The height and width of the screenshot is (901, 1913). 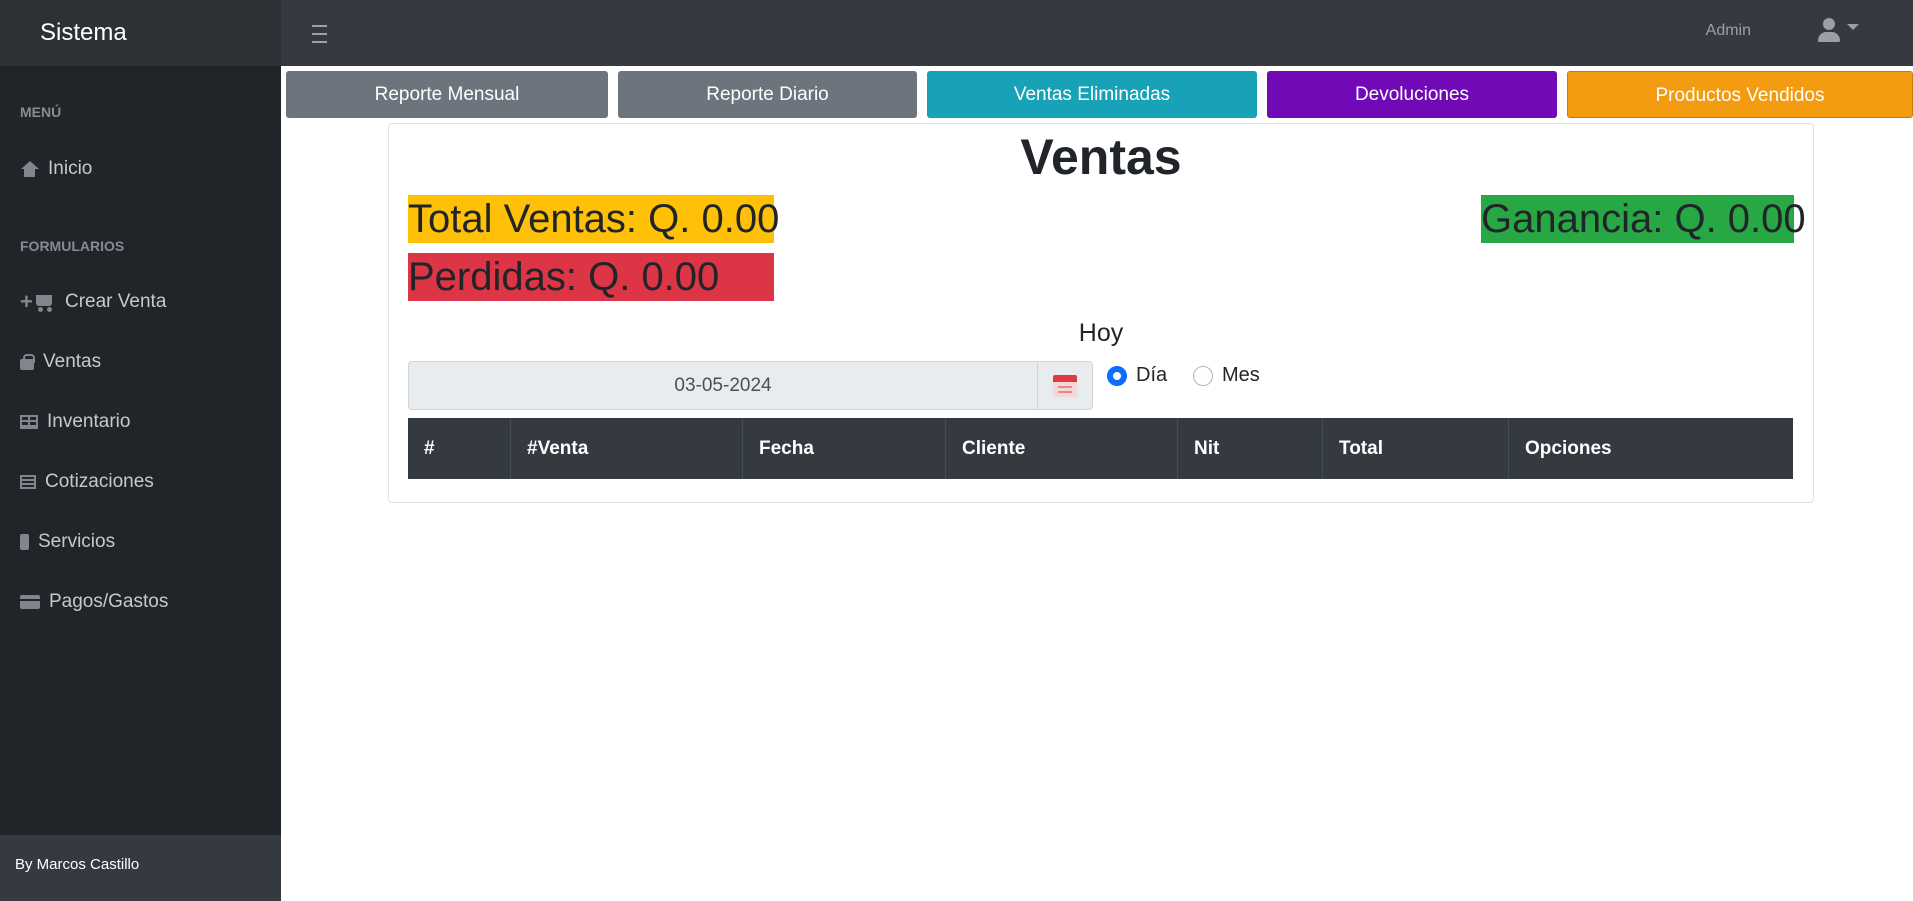 I want to click on calendar-button, so click(x=1065, y=385).